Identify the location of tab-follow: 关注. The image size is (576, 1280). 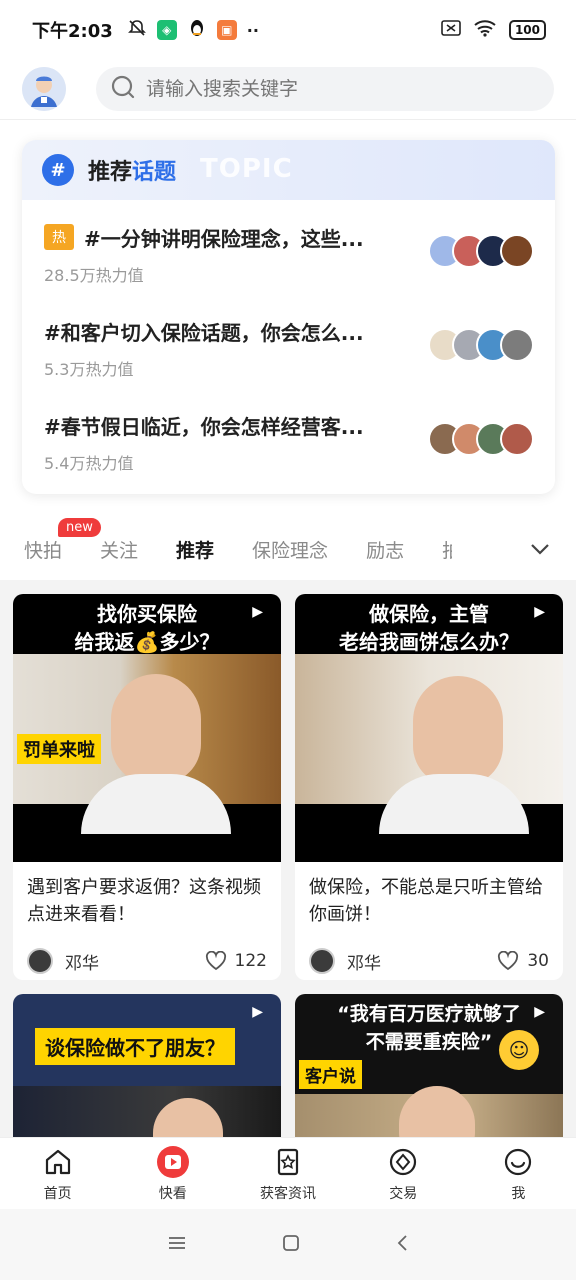
(119, 549).